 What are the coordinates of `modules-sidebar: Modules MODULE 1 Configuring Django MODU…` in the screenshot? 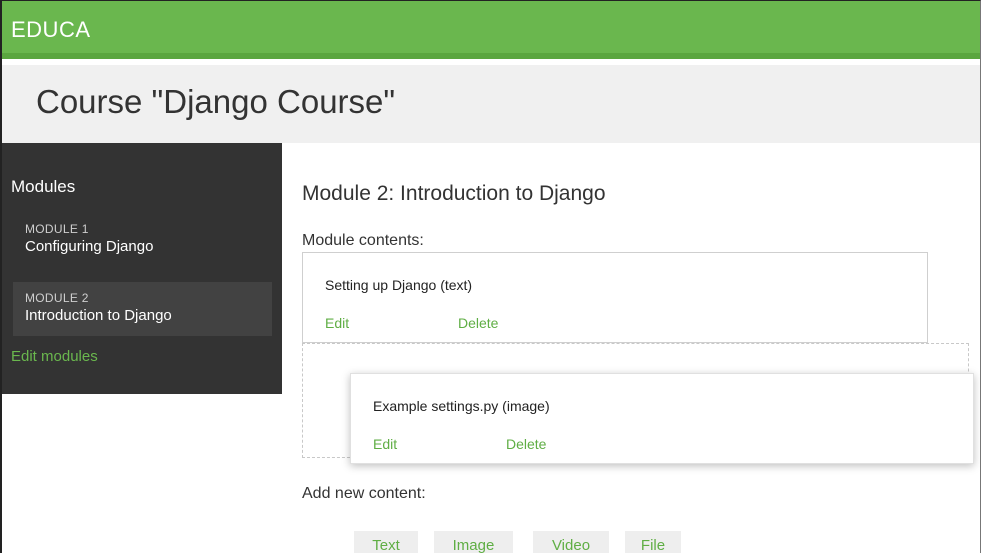 It's located at (142, 268).